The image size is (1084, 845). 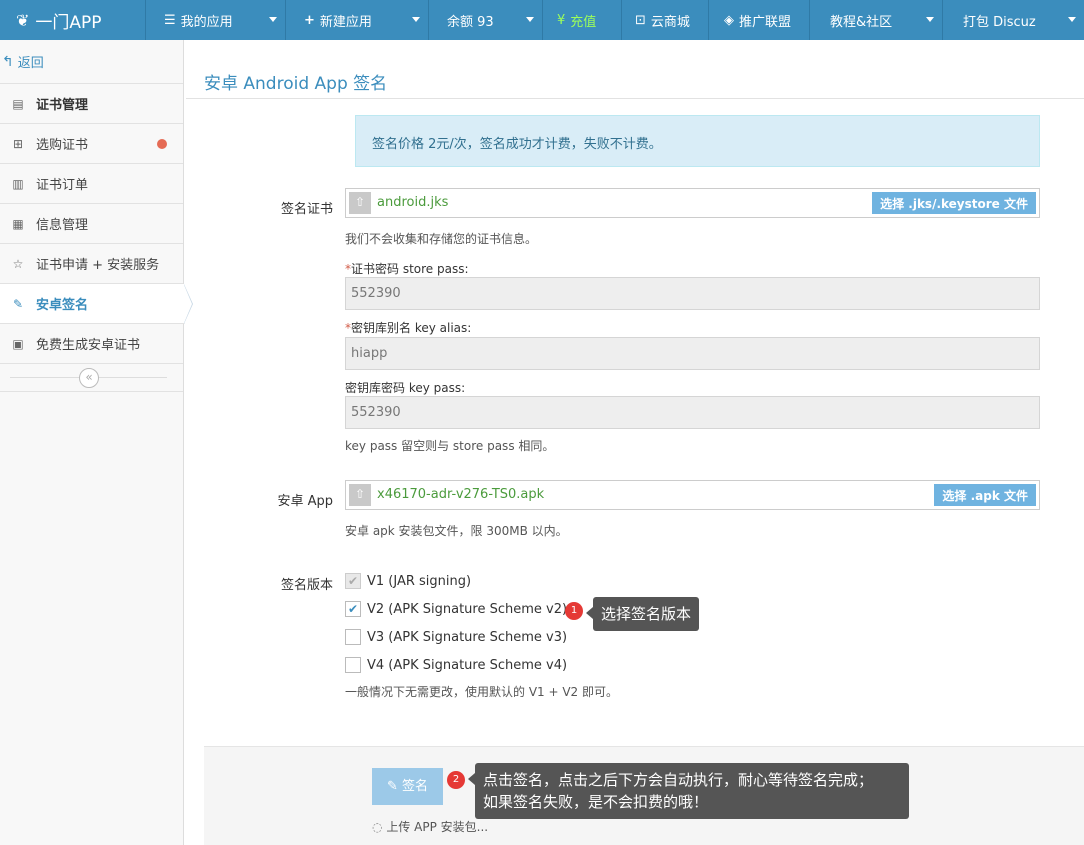 I want to click on version-v2-option: ✔ V2 (APK Signature Scheme v2), so click(x=456, y=609).